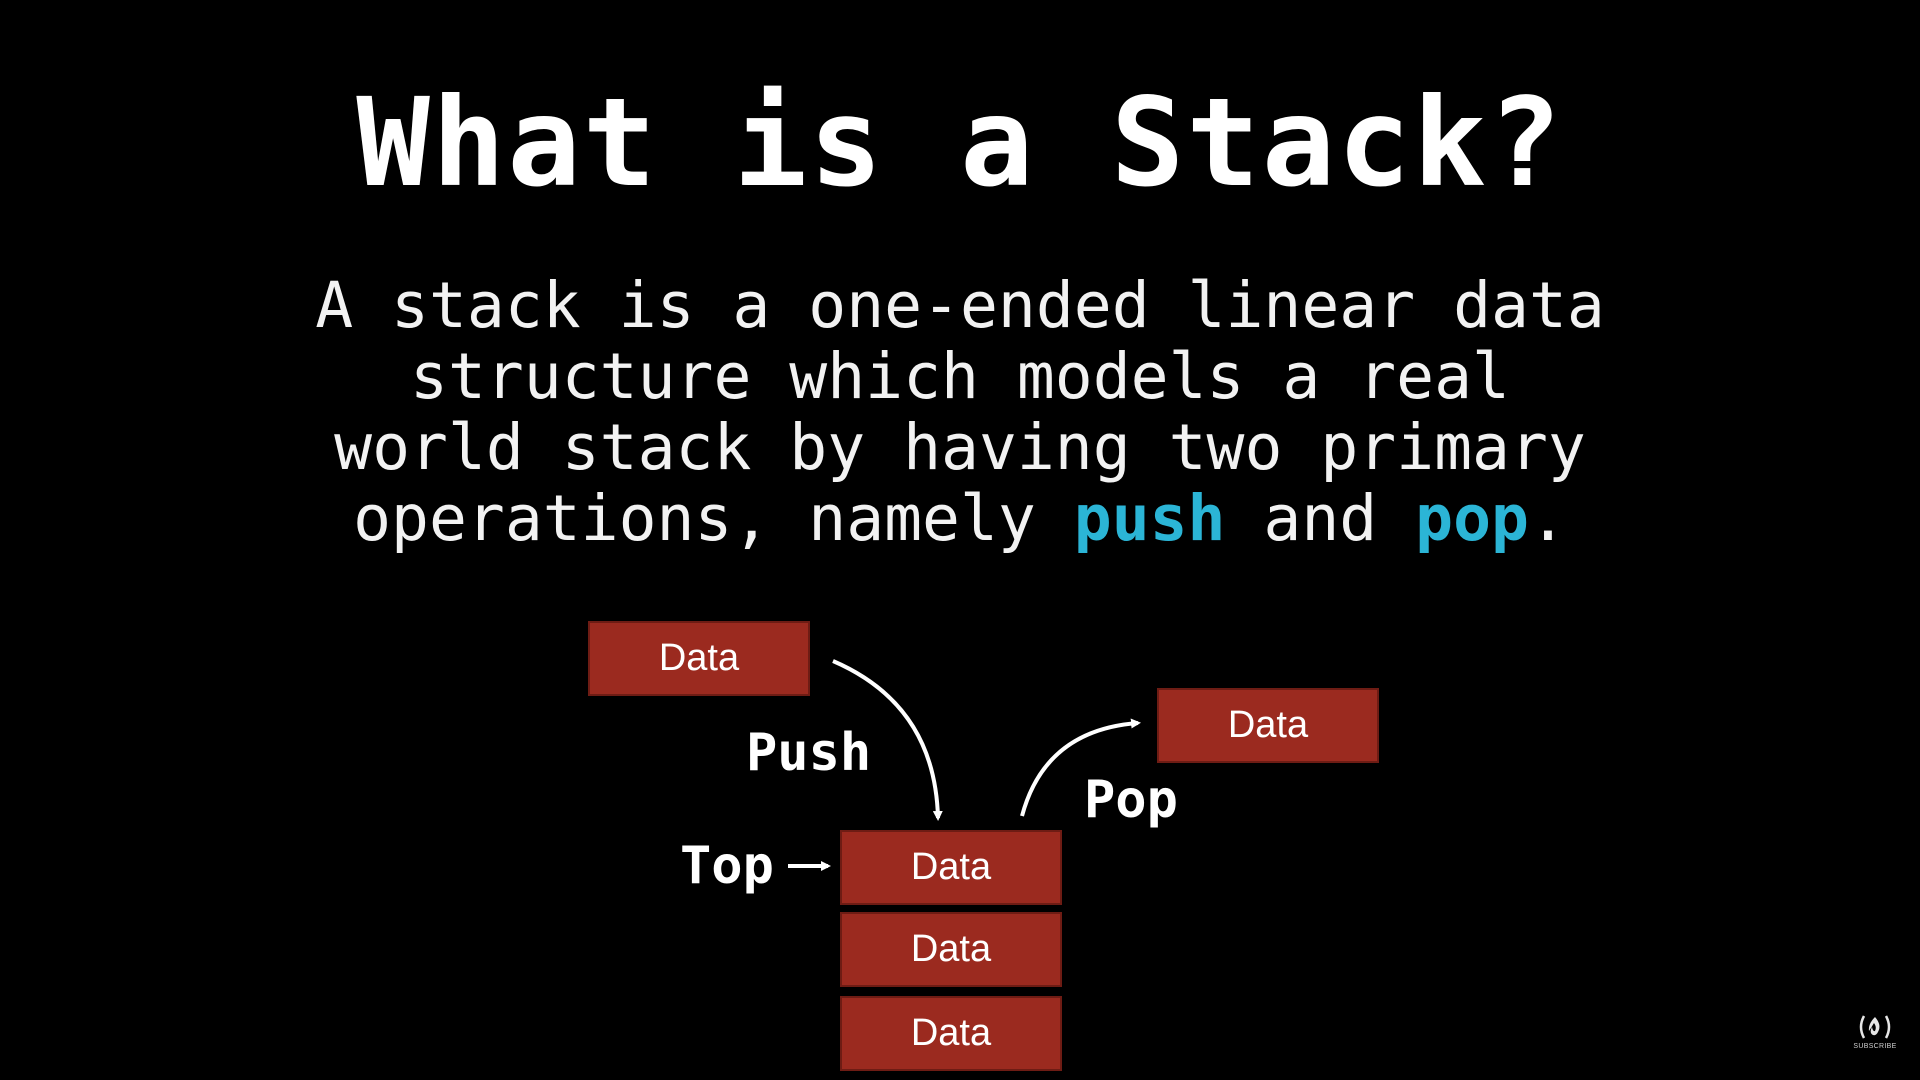 The width and height of the screenshot is (1920, 1080). Describe the element at coordinates (713, 518) in the screenshot. I see `definition-line-4-start: operations, namely` at that location.